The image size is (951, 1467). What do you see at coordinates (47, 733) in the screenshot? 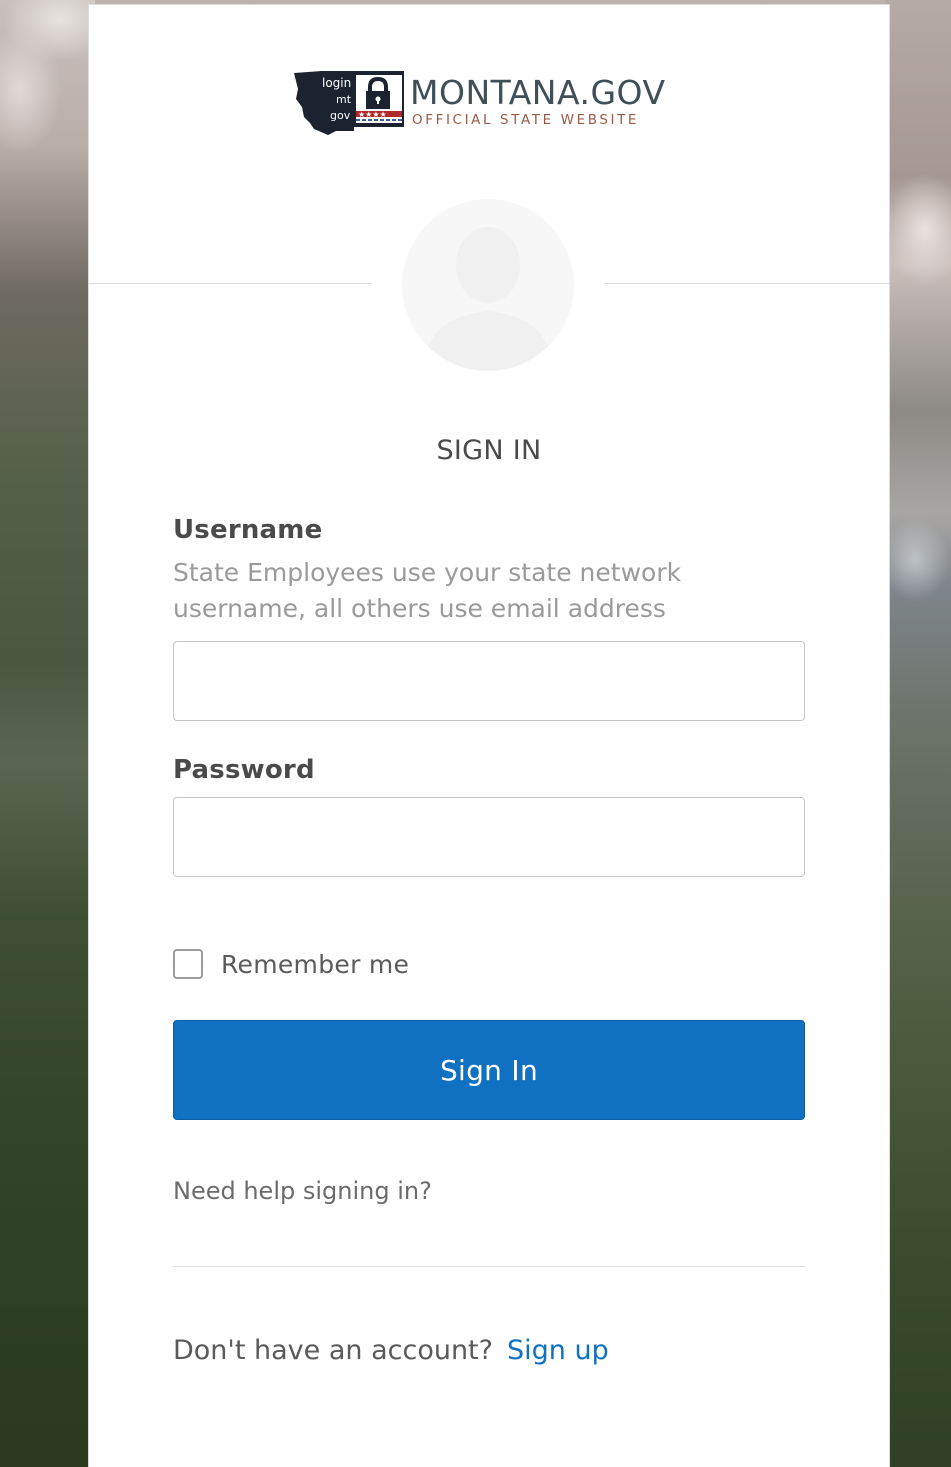
I see `background-mountains-left` at bounding box center [47, 733].